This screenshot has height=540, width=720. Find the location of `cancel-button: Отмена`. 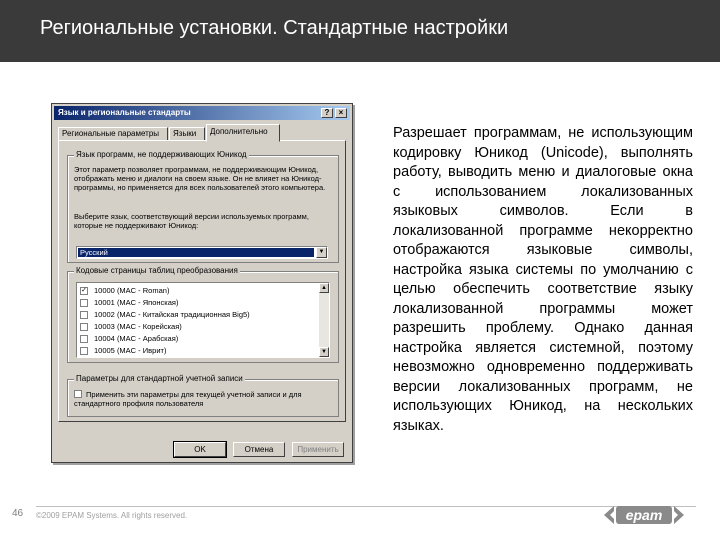

cancel-button: Отмена is located at coordinates (259, 449).